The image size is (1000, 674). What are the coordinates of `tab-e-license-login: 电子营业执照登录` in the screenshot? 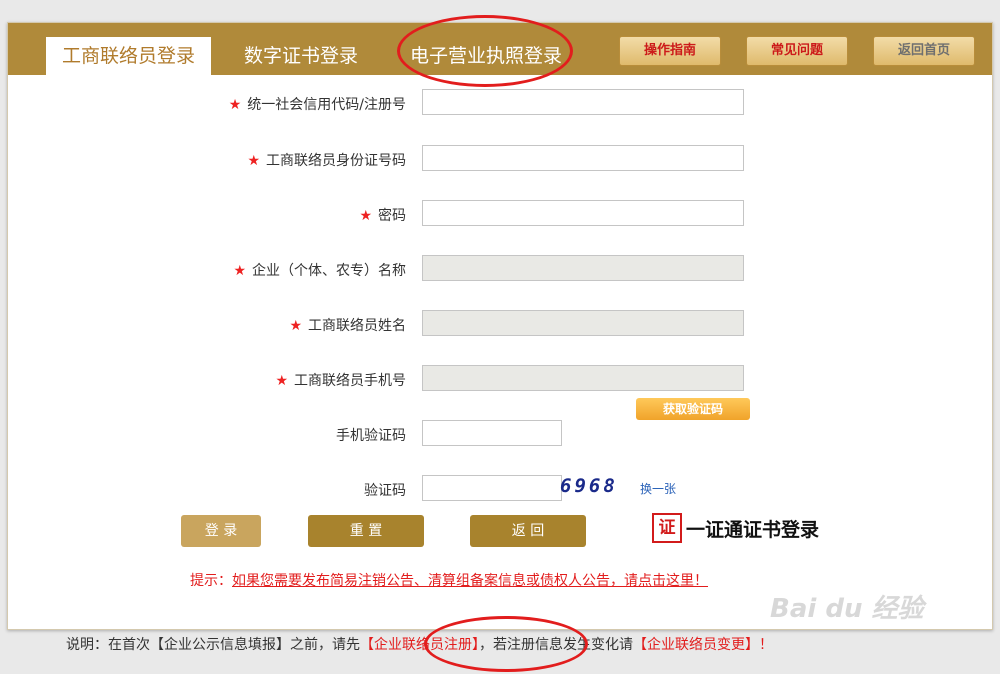 It's located at (486, 56).